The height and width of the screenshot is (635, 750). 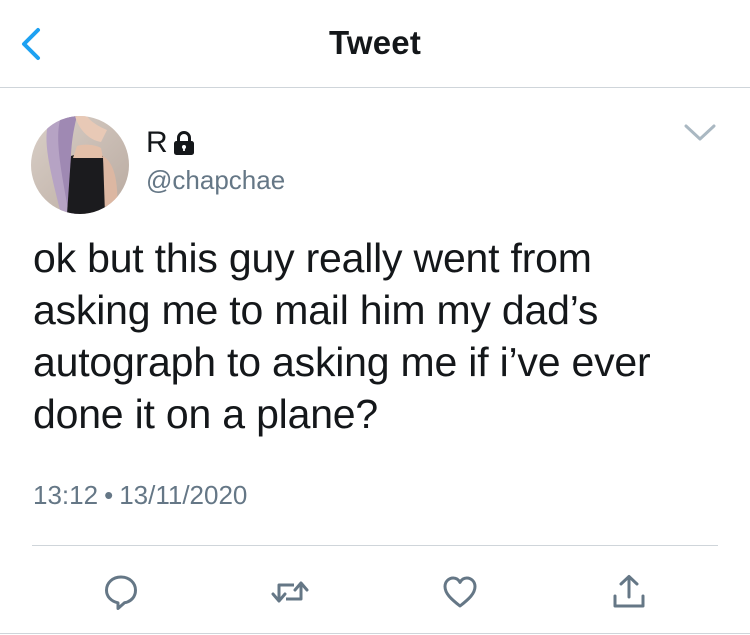 I want to click on tweet-timestamp: 13:12 • 13/11/2020, so click(x=140, y=495).